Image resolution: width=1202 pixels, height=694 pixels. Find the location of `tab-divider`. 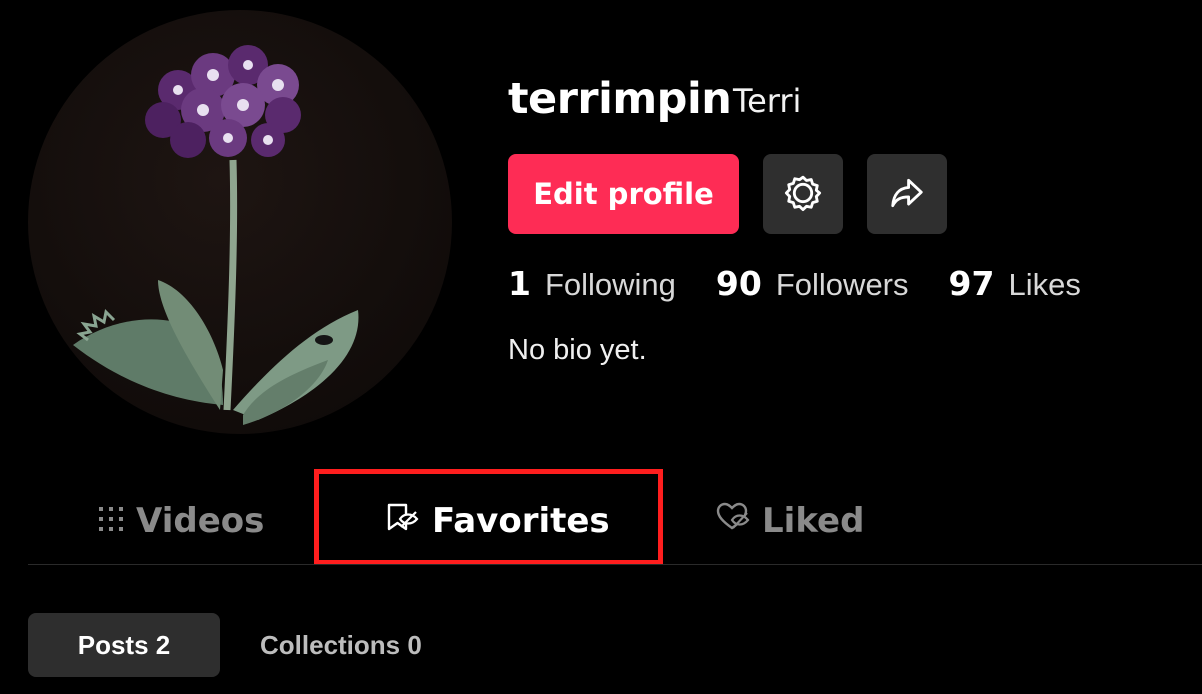

tab-divider is located at coordinates (615, 564).